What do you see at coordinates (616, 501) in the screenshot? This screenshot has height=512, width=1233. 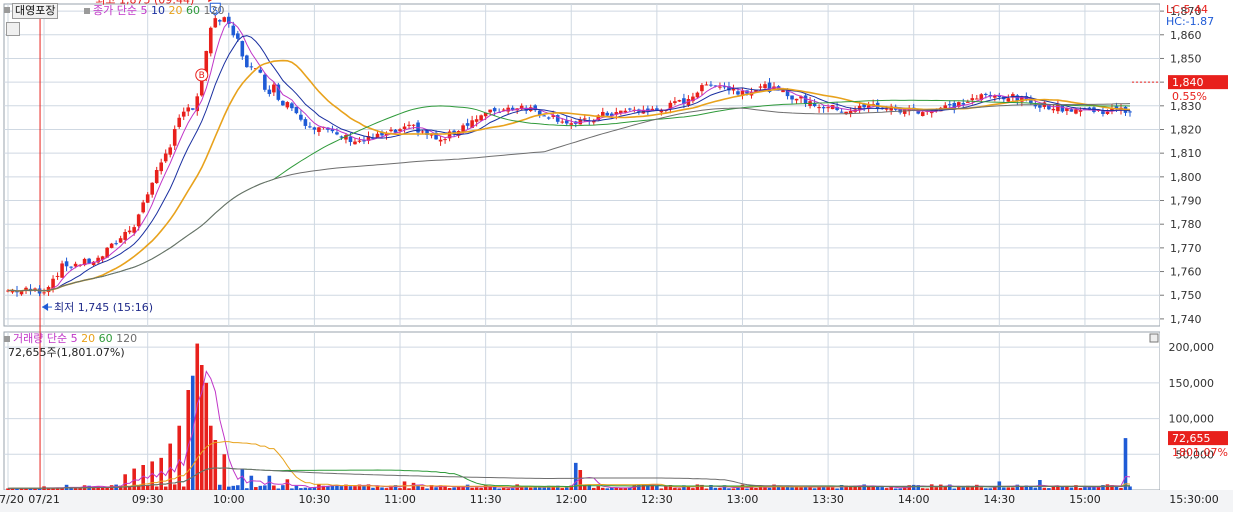 I see `time-axis-bg` at bounding box center [616, 501].